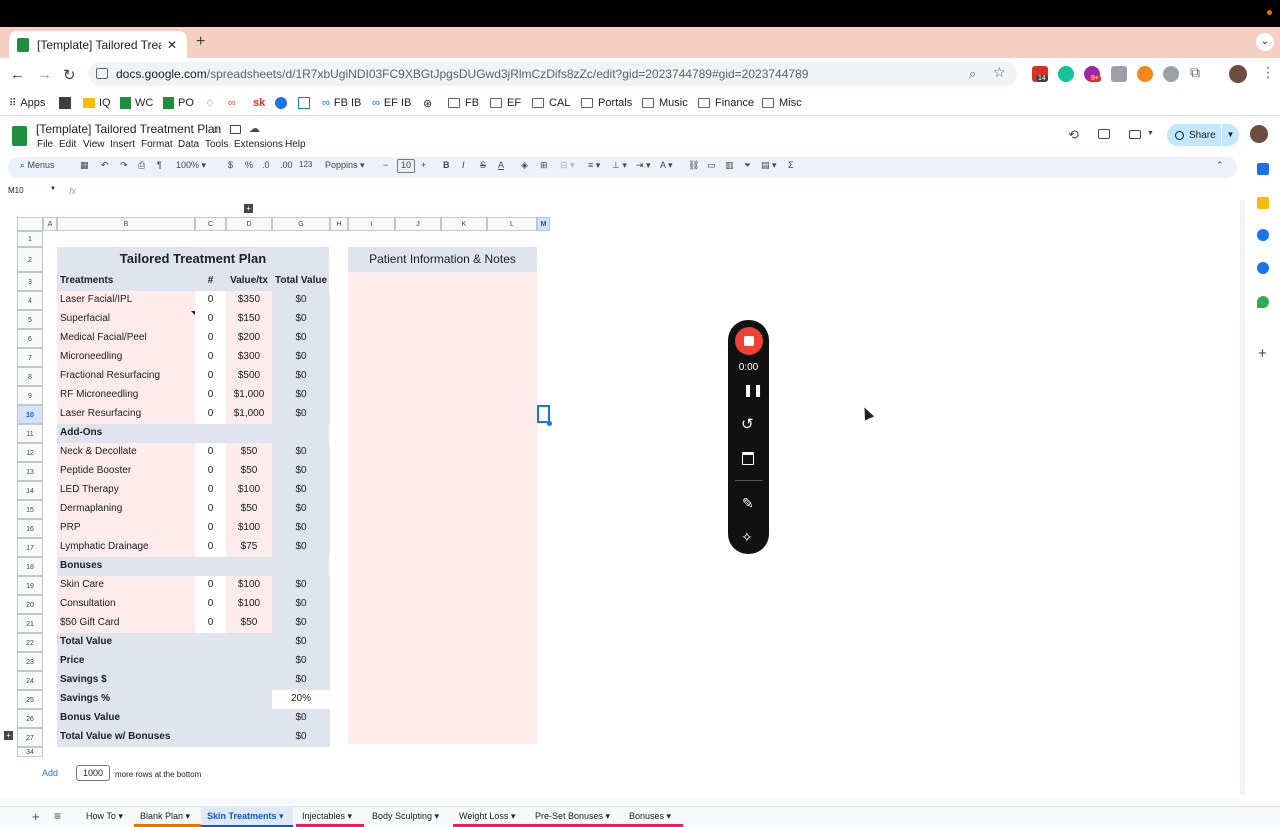  Describe the element at coordinates (67, 144) in the screenshot. I see `menu-edit: Edit` at that location.